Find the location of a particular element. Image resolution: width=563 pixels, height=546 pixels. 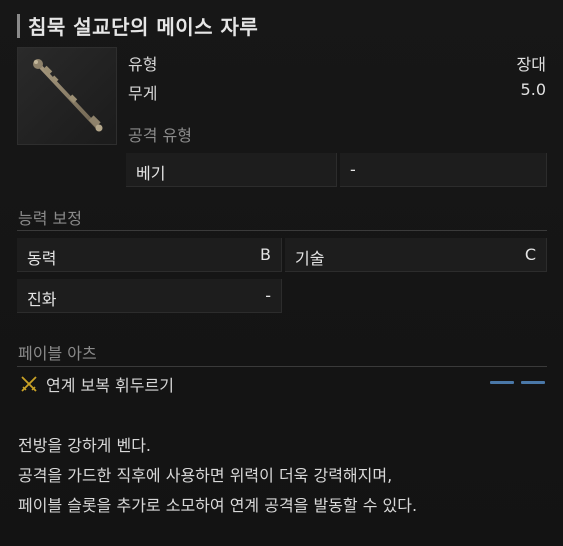

scaling-stat-grade: C is located at coordinates (530, 254).